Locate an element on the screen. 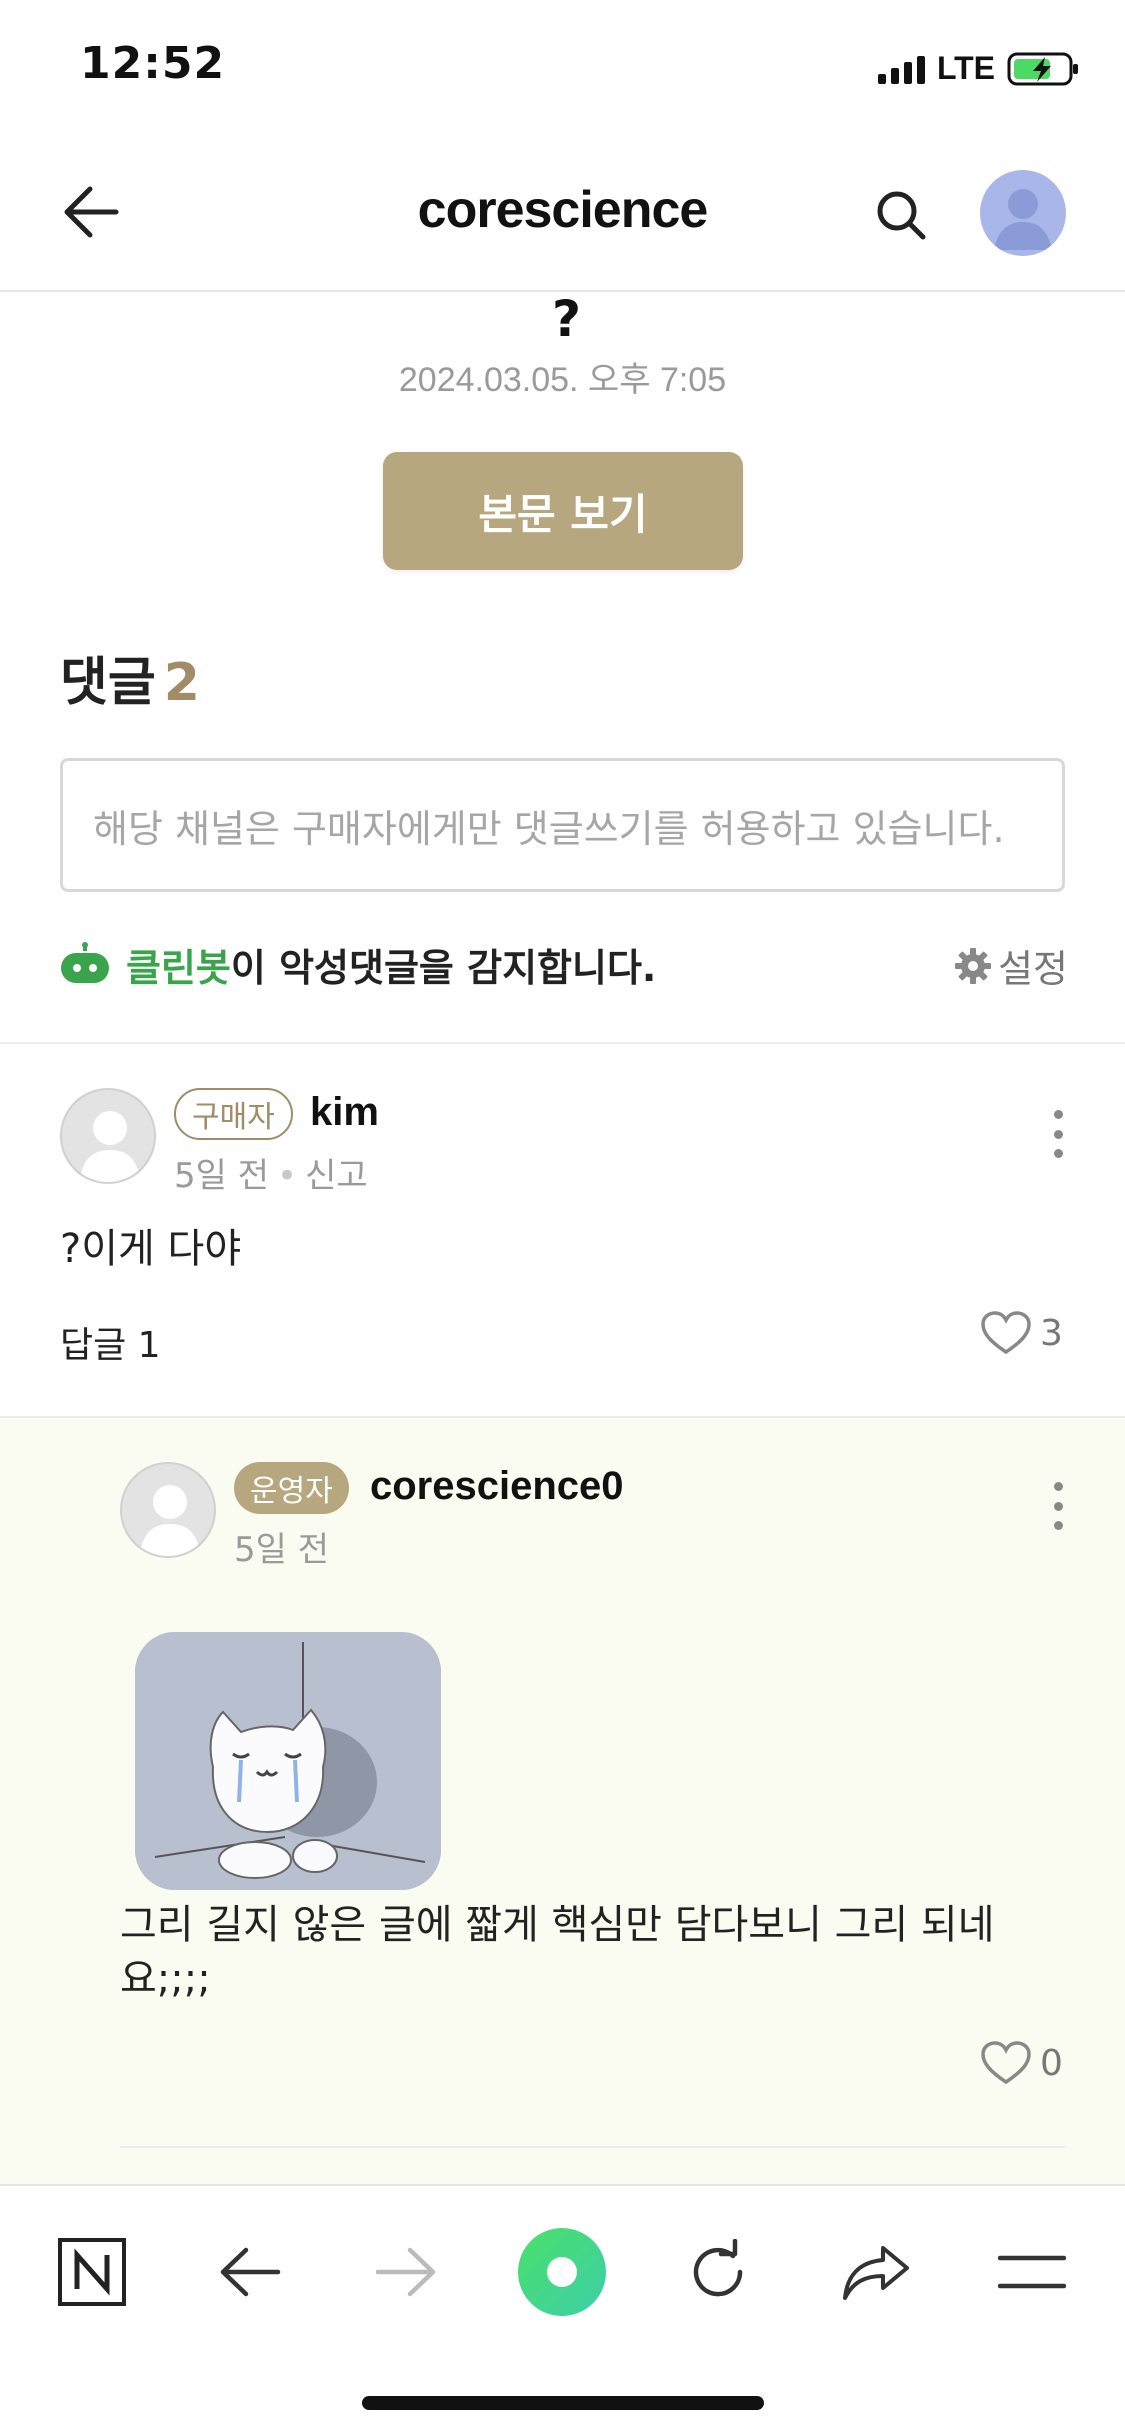 The image size is (1125, 2436). buyer-badge: 구매자 is located at coordinates (233, 1114).